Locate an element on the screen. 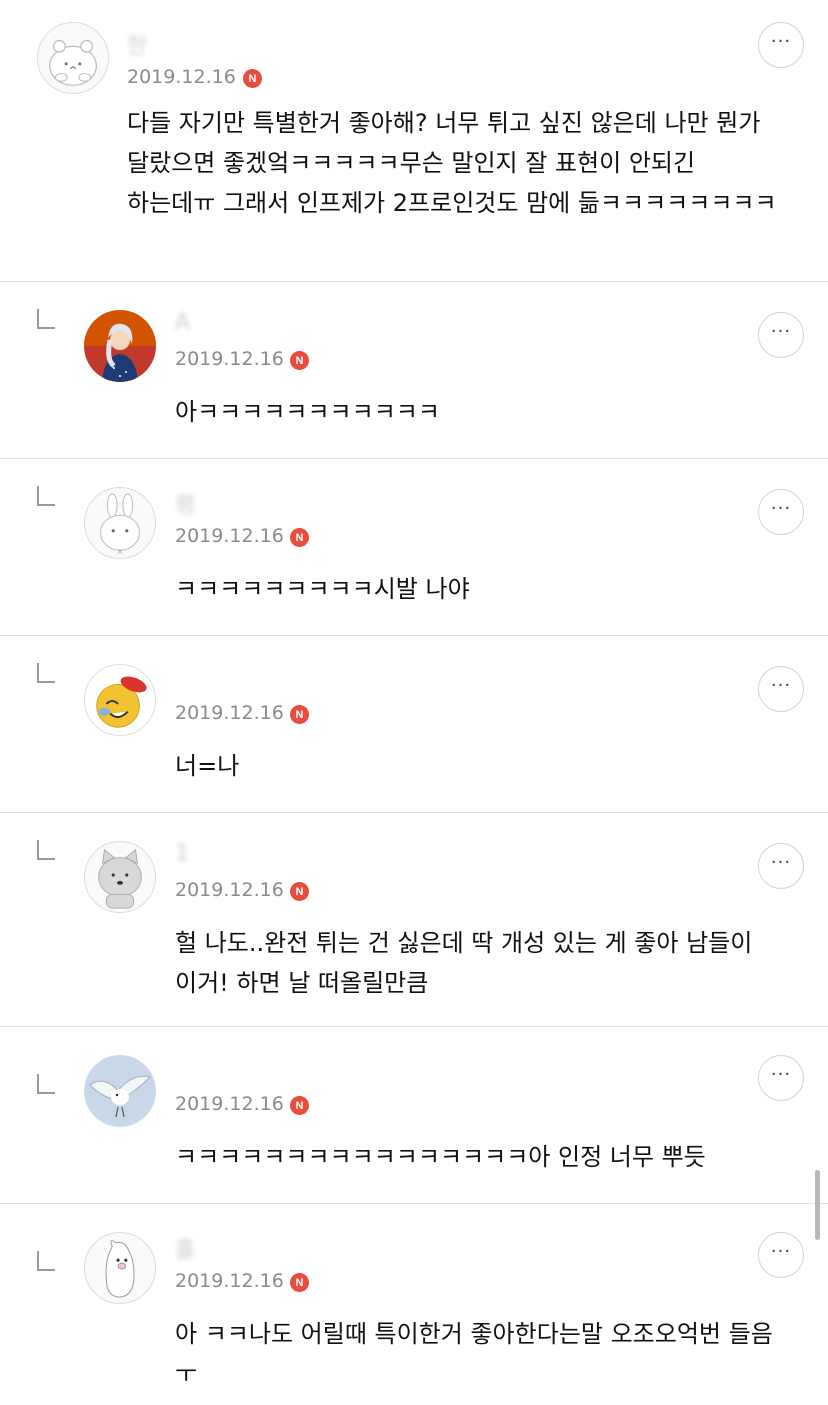 This screenshot has height=1405, width=828. comment-text: 아ㅋㅋㅋㅋㅋㅋㅋㅋㅋㅋㅋ is located at coordinates (307, 412).